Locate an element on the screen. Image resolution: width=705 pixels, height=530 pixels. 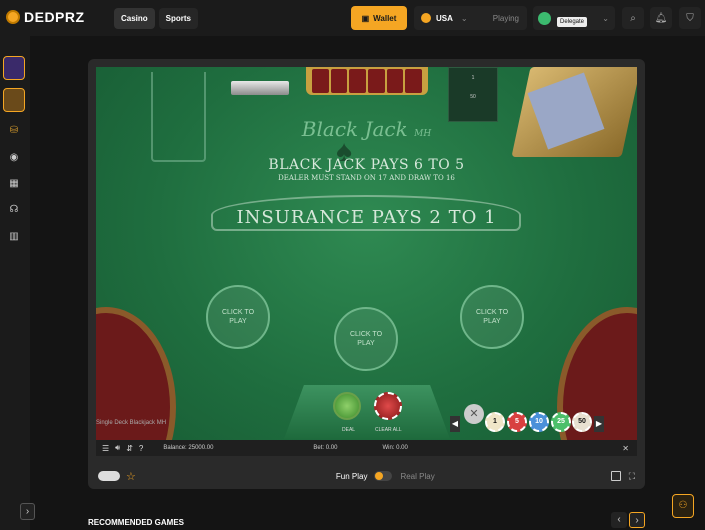
deal-panel is located at coordinates (367, 412).